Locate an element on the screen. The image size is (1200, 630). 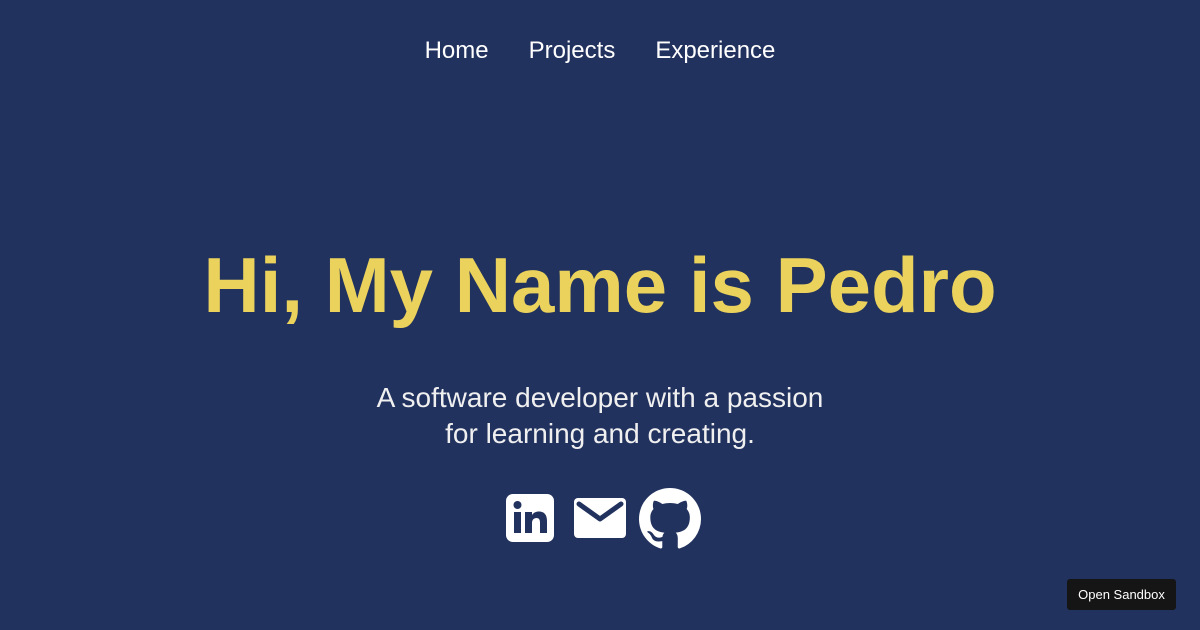
nav-projects-link: Projects is located at coordinates (572, 51).